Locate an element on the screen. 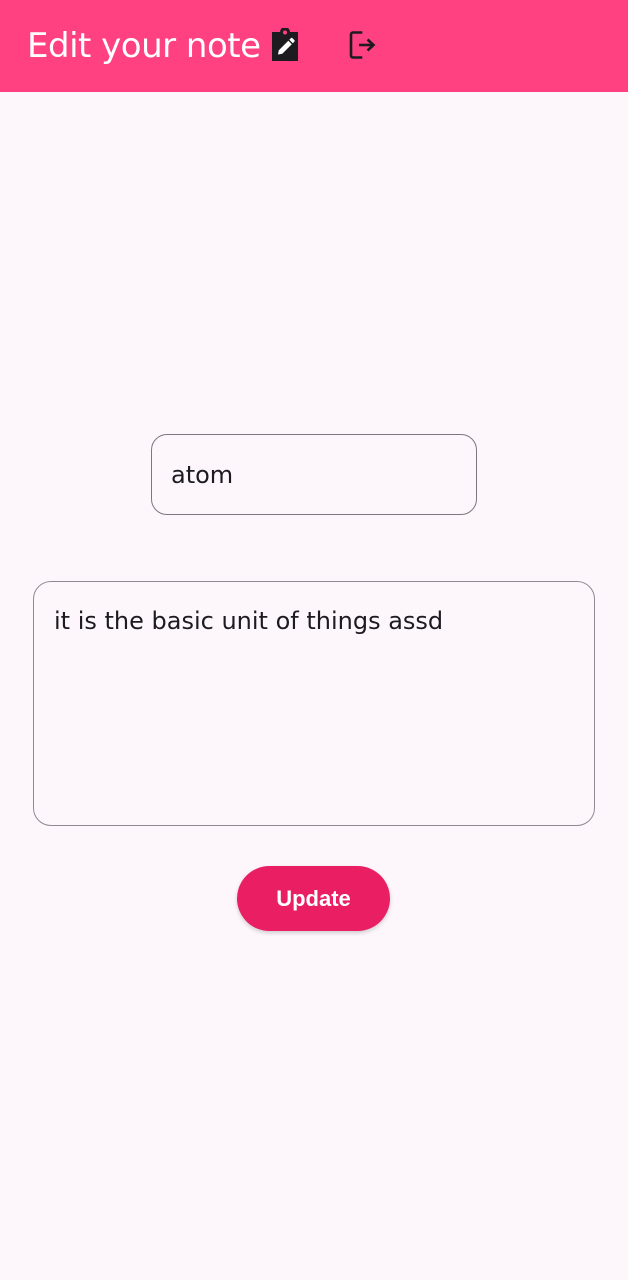 The image size is (628, 1280). app-bar: Edit your note is located at coordinates (314, 46).